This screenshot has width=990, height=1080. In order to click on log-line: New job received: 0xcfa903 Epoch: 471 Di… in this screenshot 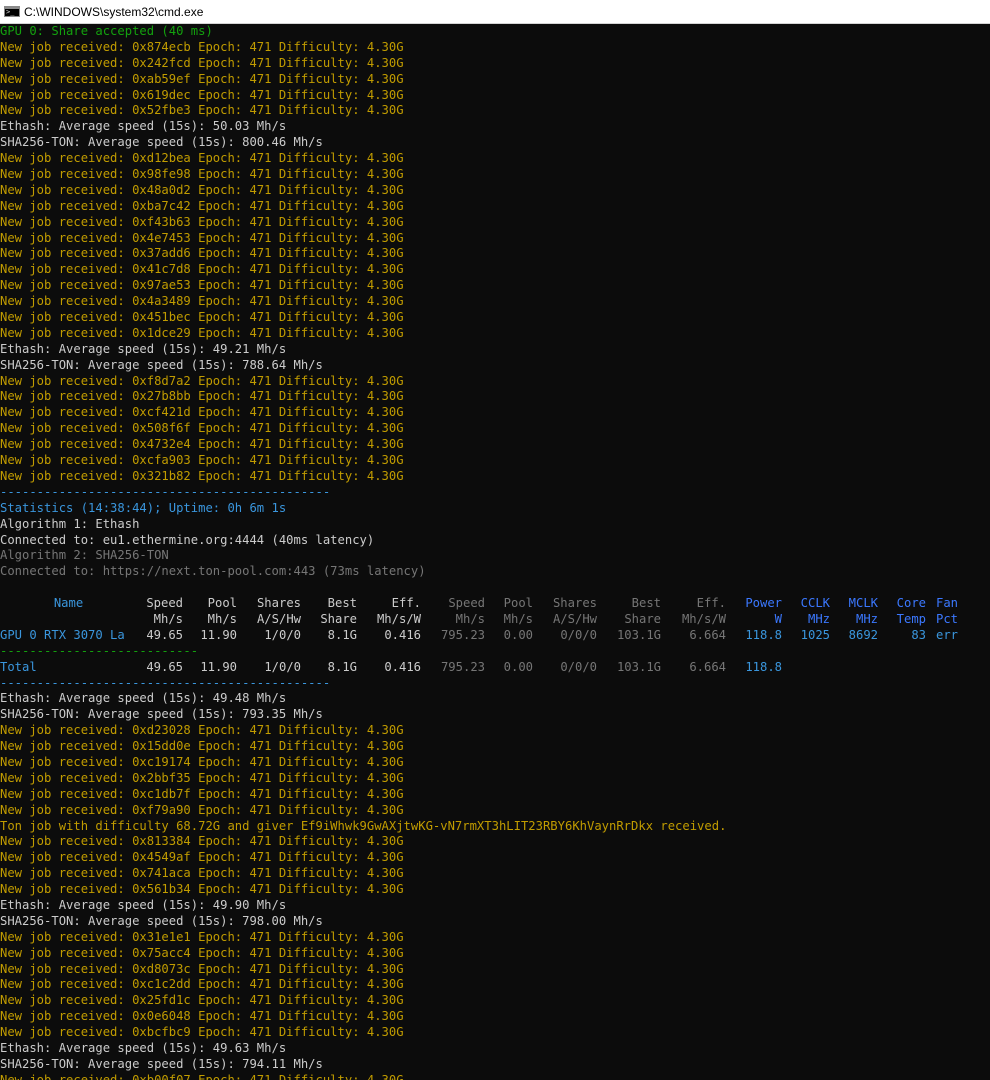, I will do `click(202, 460)`.